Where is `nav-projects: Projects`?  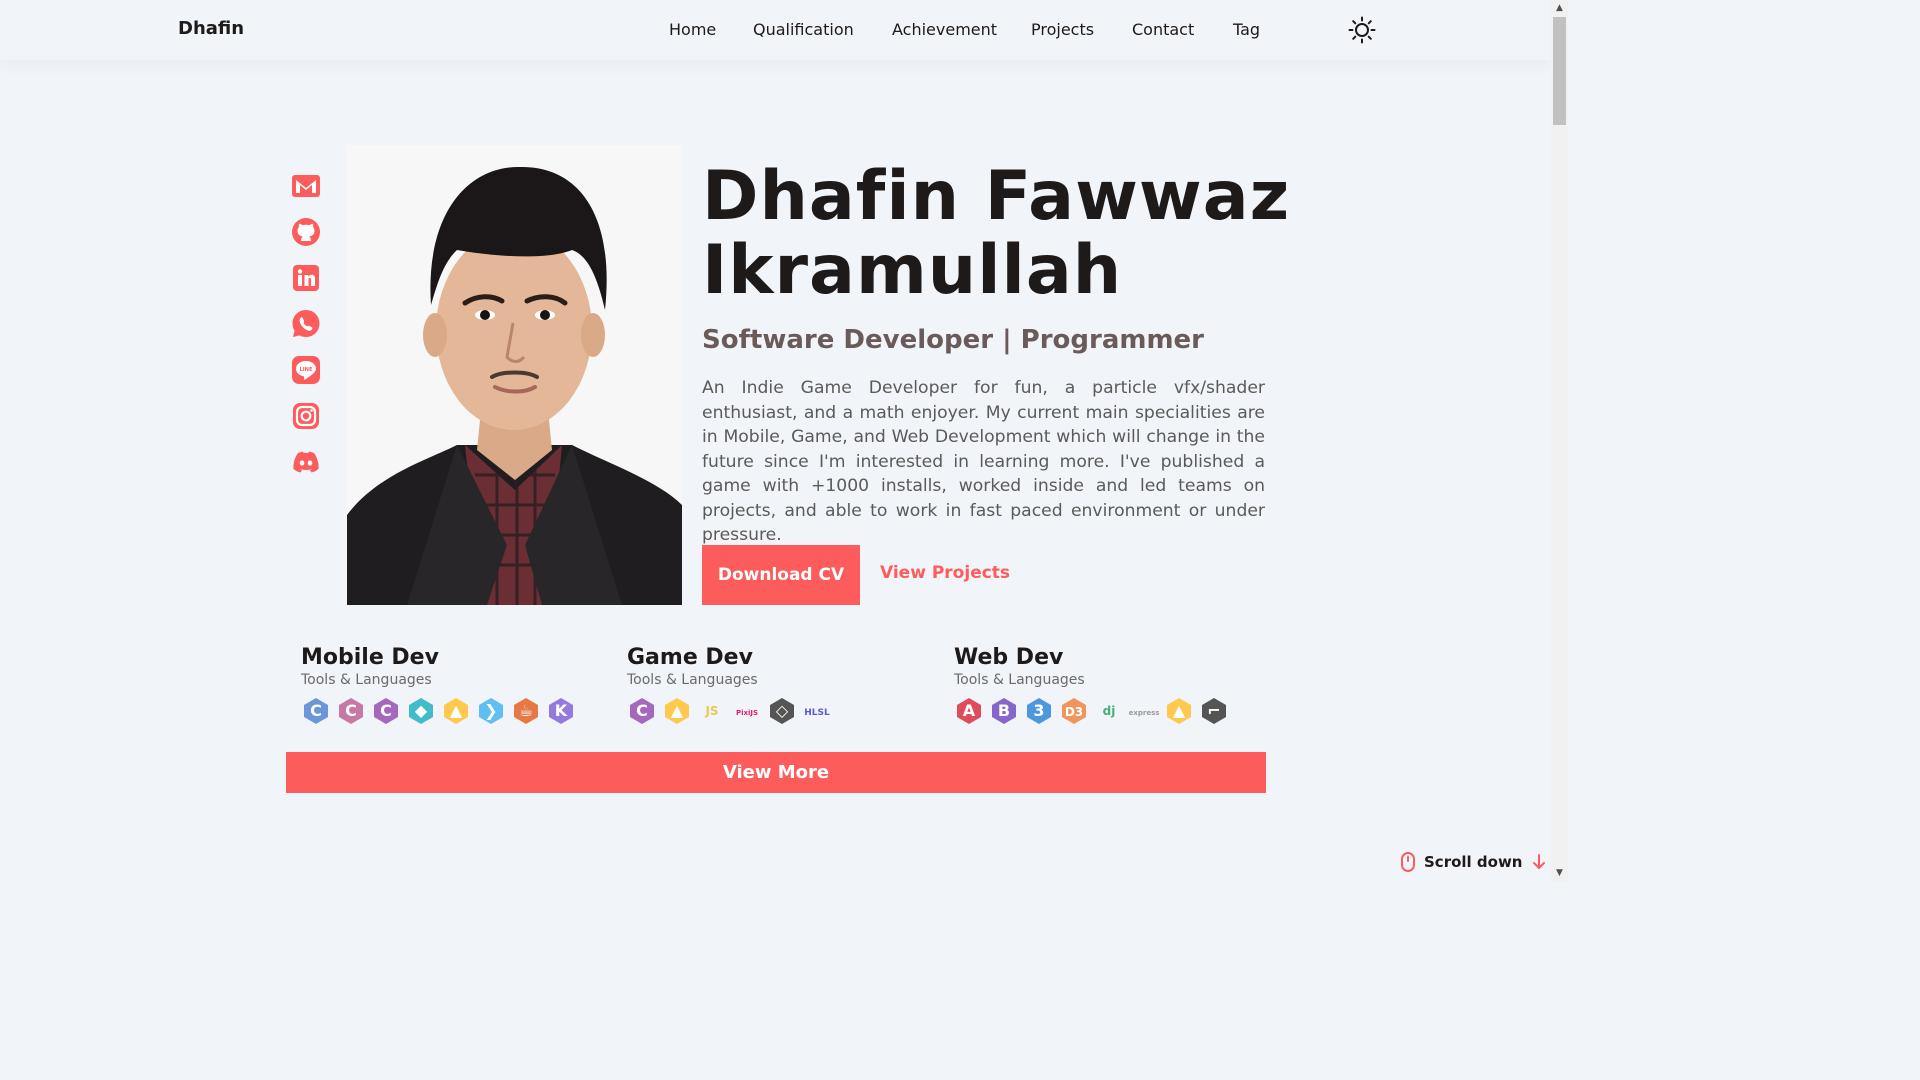 nav-projects: Projects is located at coordinates (1062, 29).